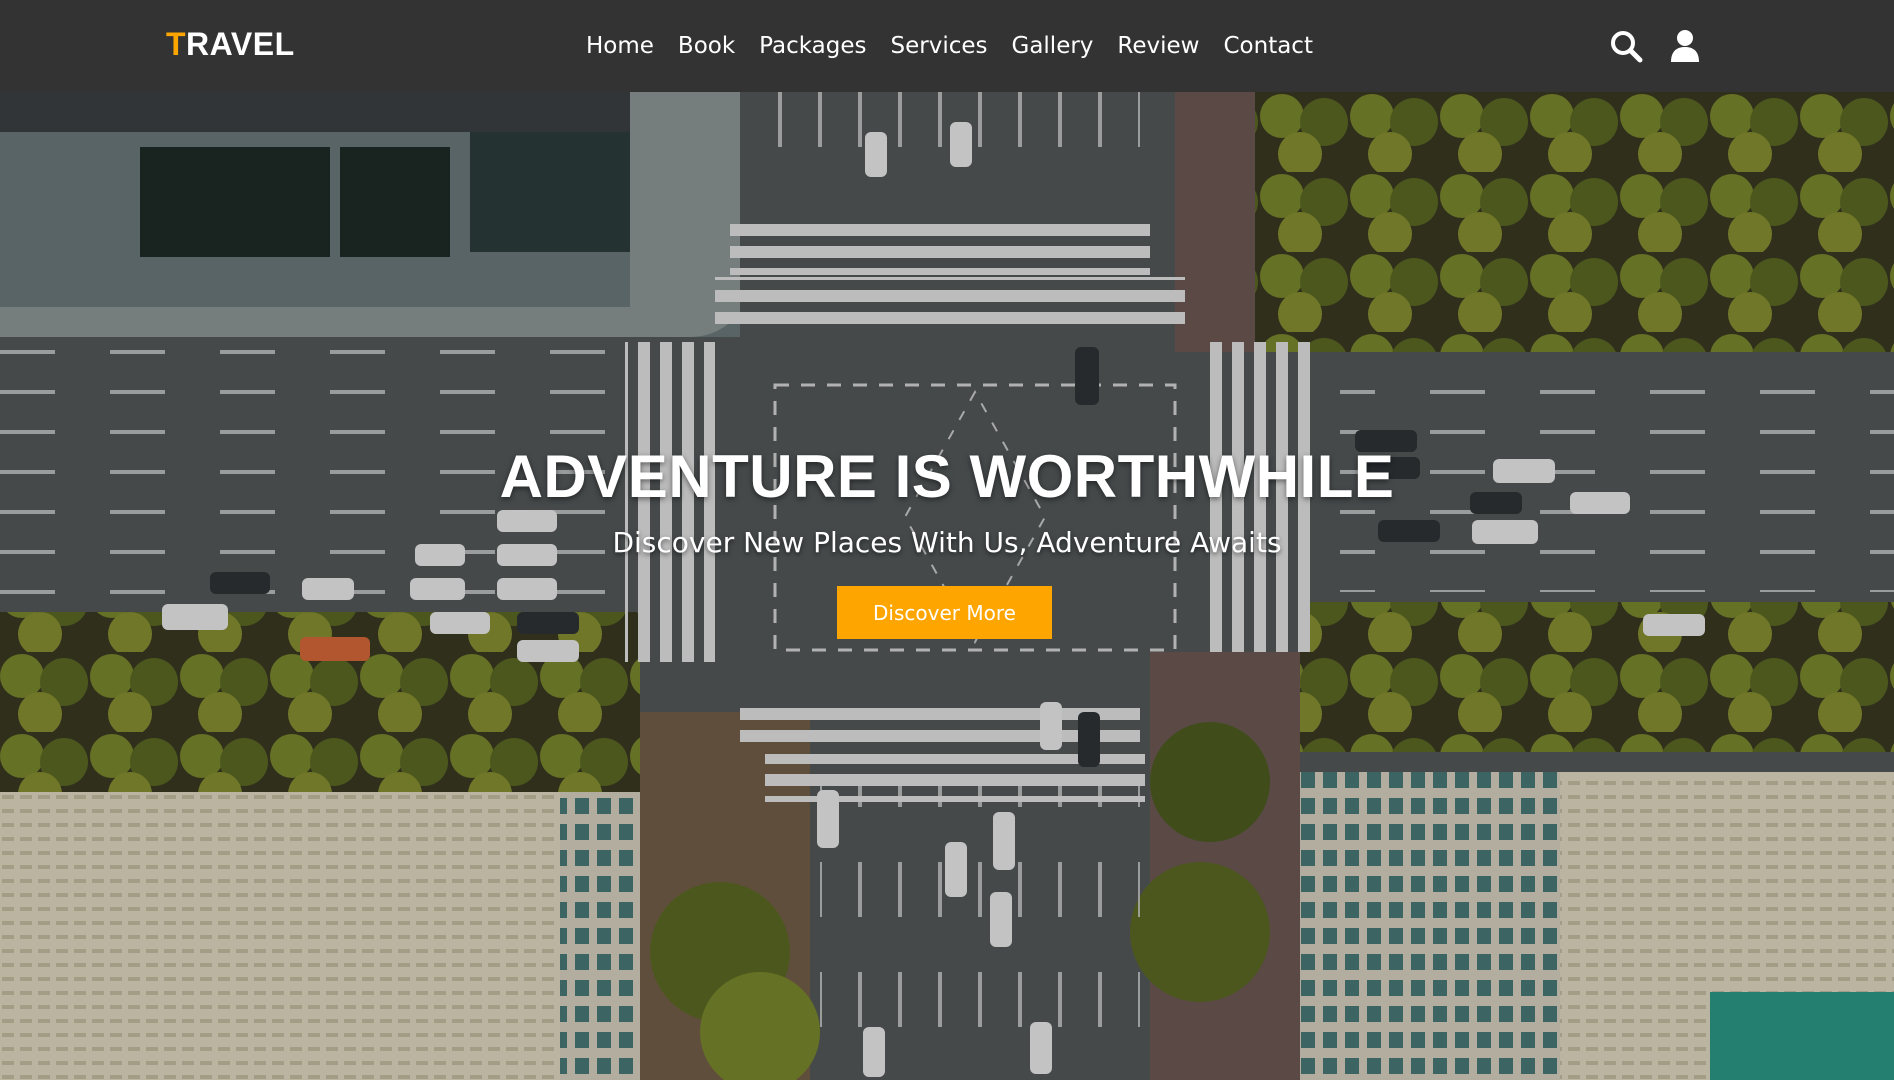 This screenshot has width=1894, height=1080. I want to click on nav-link-review: Review, so click(1158, 46).